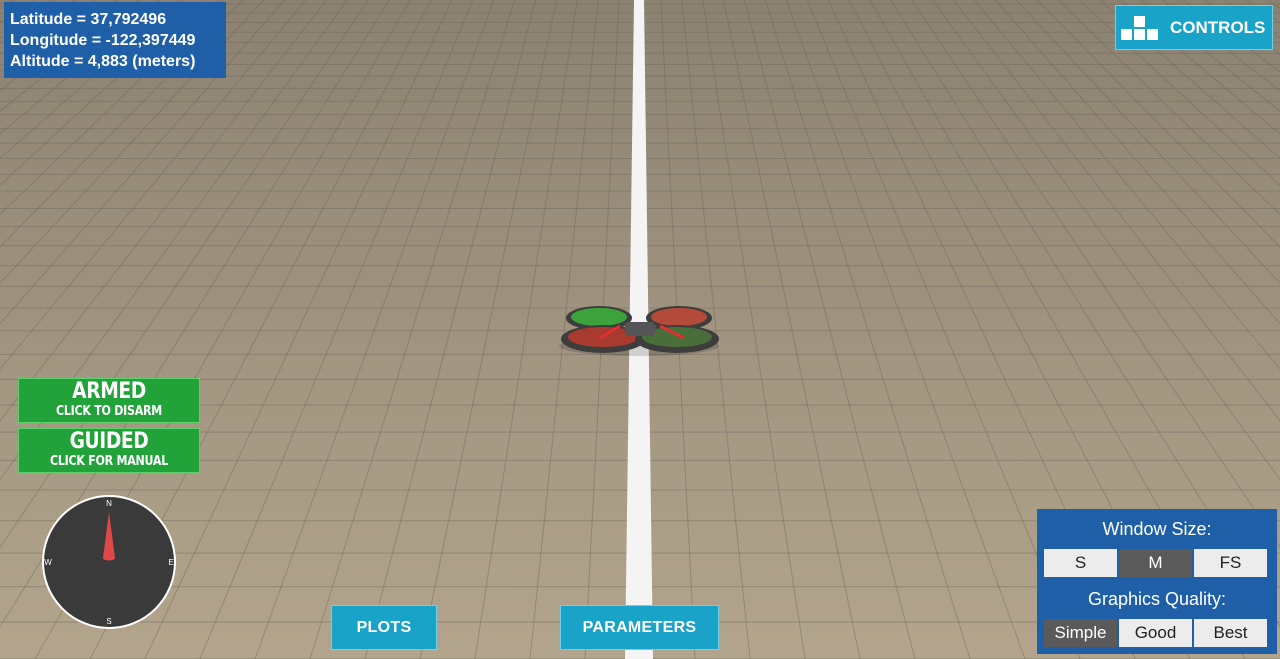 Image resolution: width=1280 pixels, height=659 pixels. I want to click on graphics-quality-selector: Simple Good Best, so click(1155, 633).